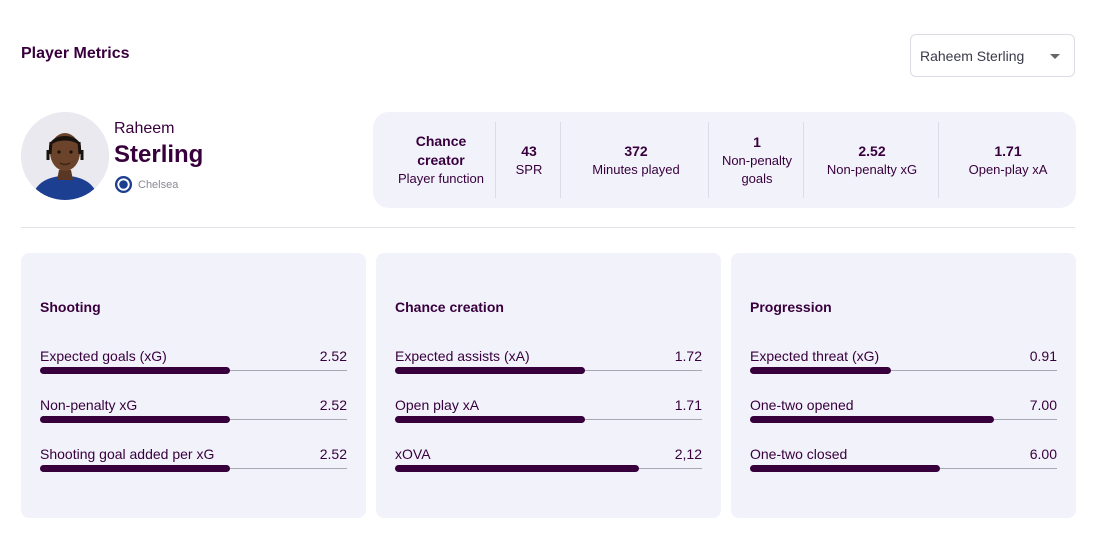 The image size is (1096, 552). Describe the element at coordinates (158, 184) in the screenshot. I see `club-name: Chelsea` at that location.